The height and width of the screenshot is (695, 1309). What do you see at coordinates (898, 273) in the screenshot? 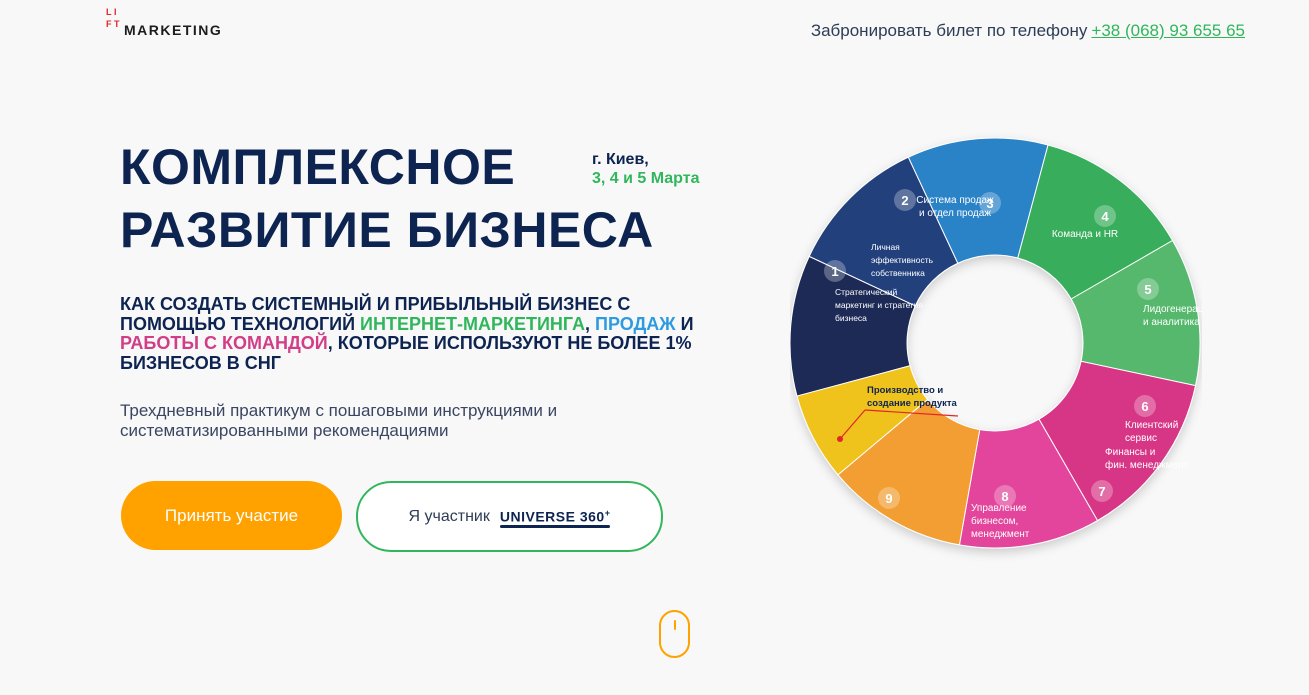
I see `wheel-label-2: собственника` at bounding box center [898, 273].